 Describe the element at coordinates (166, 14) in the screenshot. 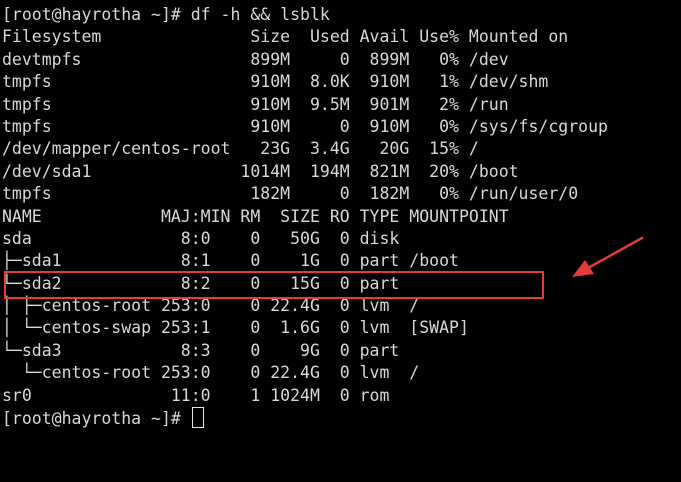

I see `command-line: [root@hayrotha ~]# df -h && lsblk` at that location.